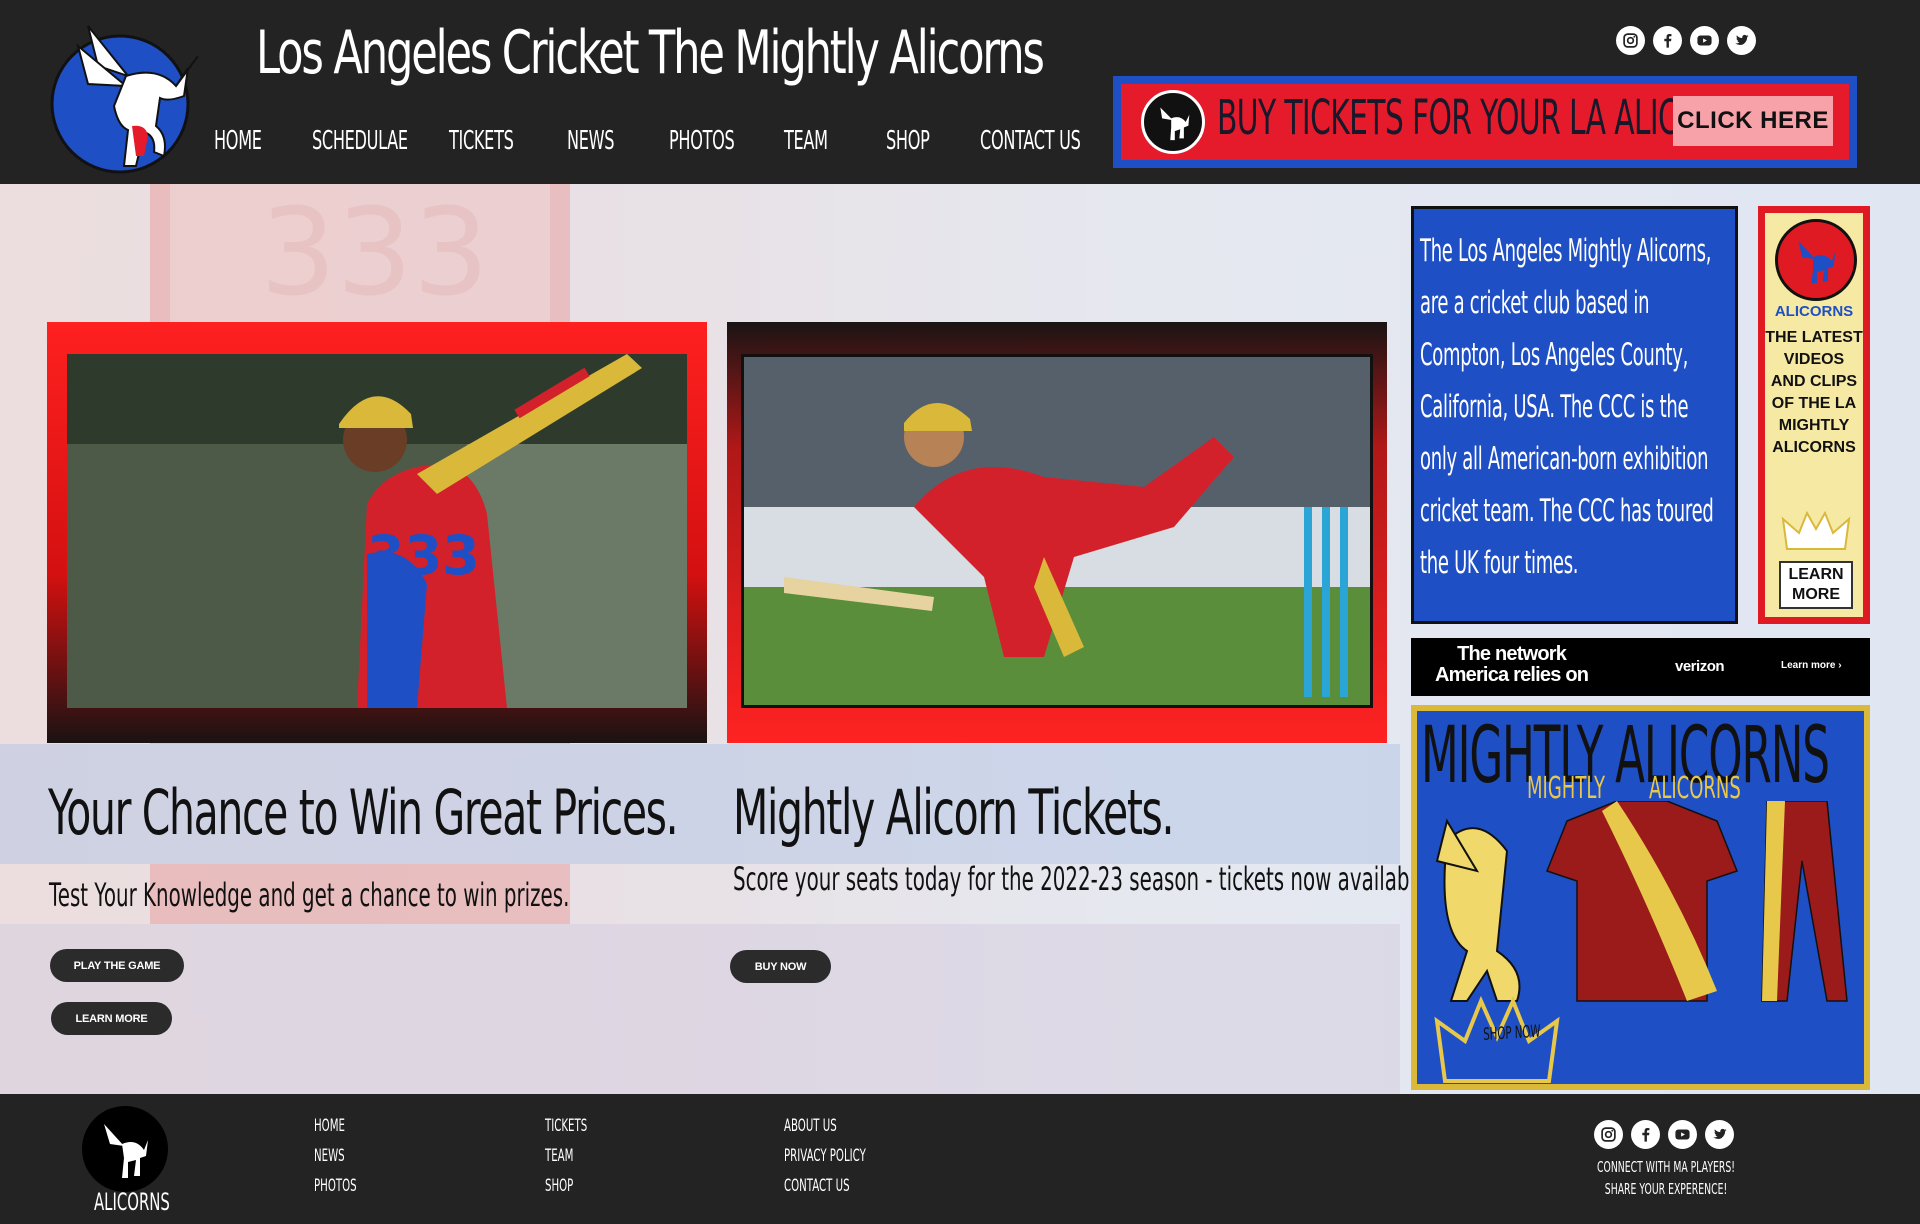 This screenshot has width=1920, height=1224. Describe the element at coordinates (1666, 1167) in the screenshot. I see `footer-tagline-connect: CONNECT WITH MA PLAYERS!` at that location.